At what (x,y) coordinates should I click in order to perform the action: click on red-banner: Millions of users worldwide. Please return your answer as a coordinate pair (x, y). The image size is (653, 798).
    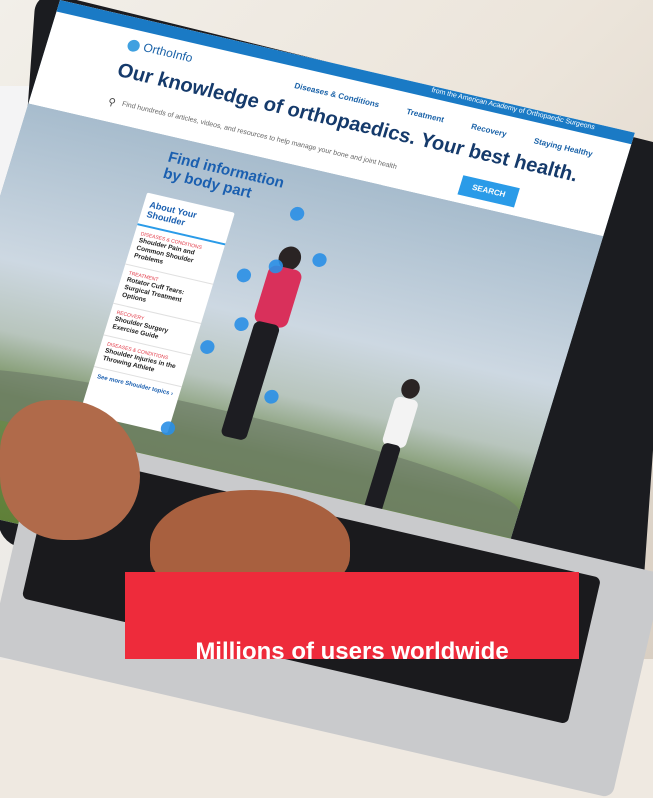
    Looking at the image, I should click on (352, 618).